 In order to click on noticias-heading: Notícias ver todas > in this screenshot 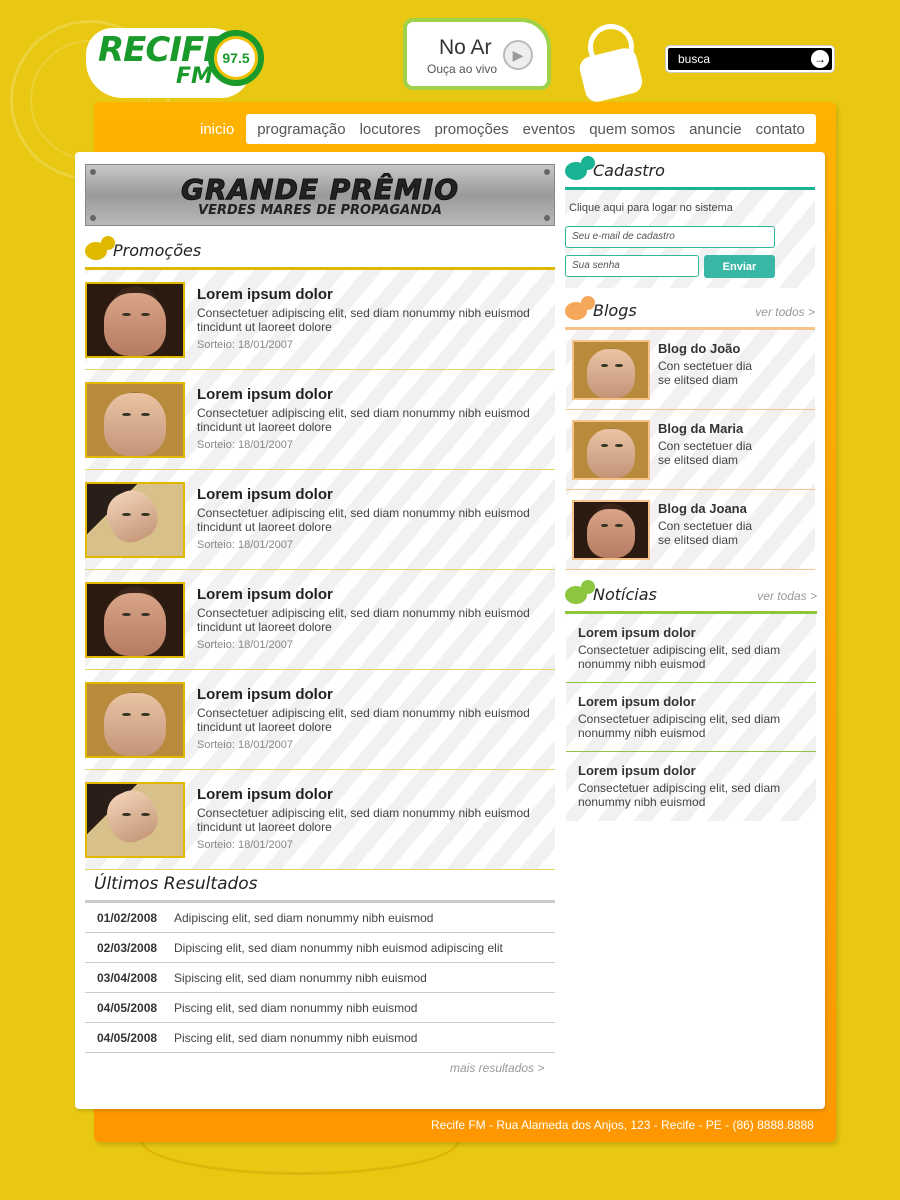, I will do `click(691, 597)`.